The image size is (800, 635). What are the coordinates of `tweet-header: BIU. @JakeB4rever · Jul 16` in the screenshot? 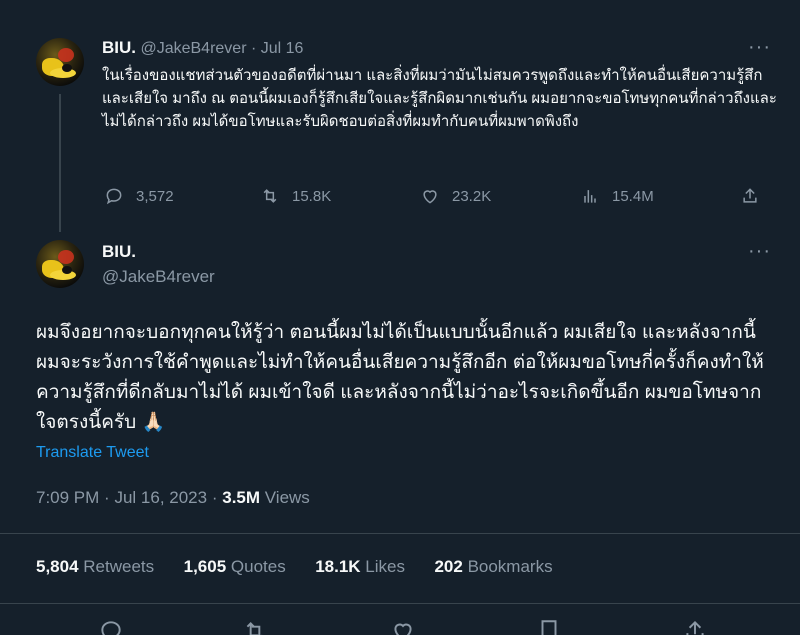 It's located at (202, 48).